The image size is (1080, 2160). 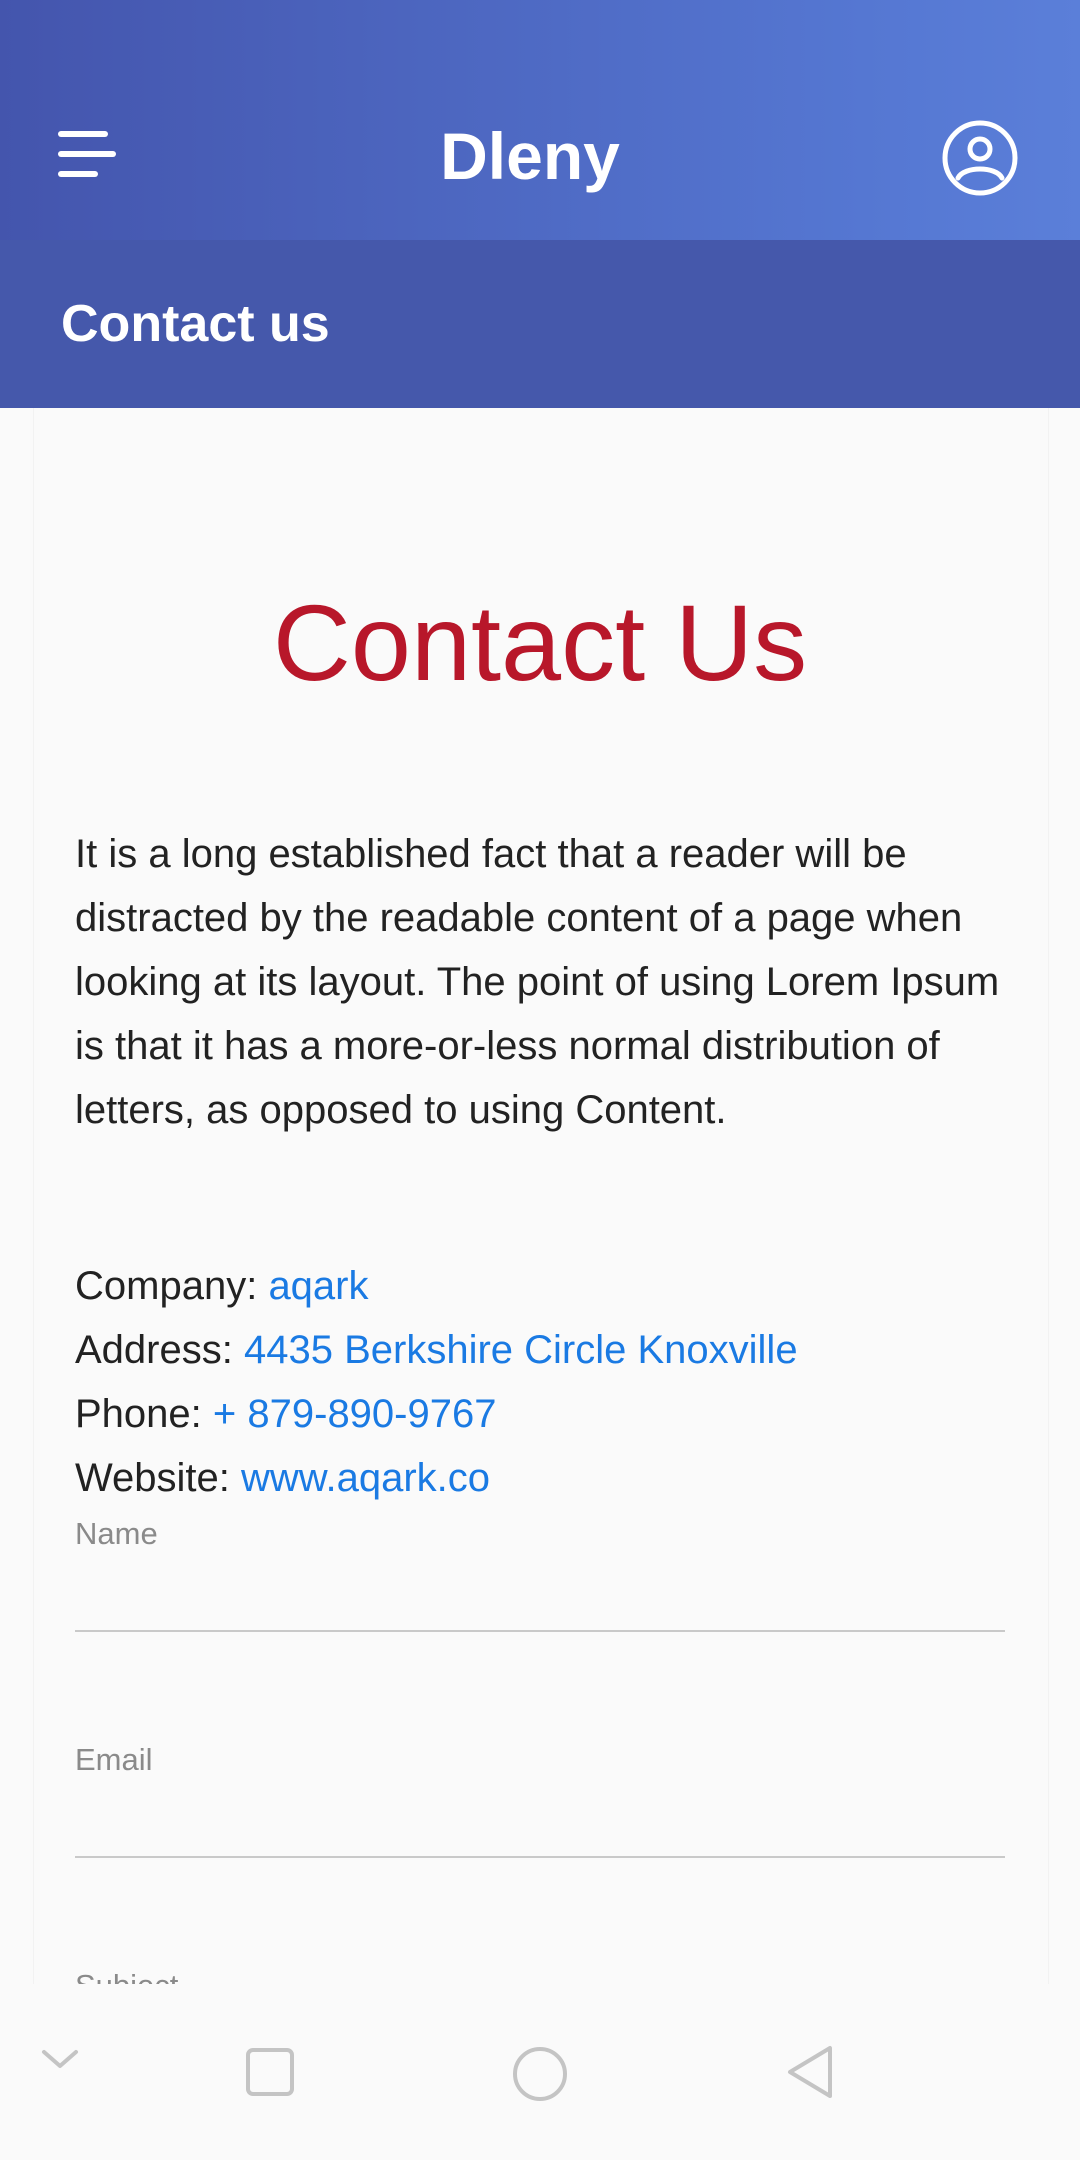 What do you see at coordinates (540, 642) in the screenshot?
I see `contact-heading: Contact Us` at bounding box center [540, 642].